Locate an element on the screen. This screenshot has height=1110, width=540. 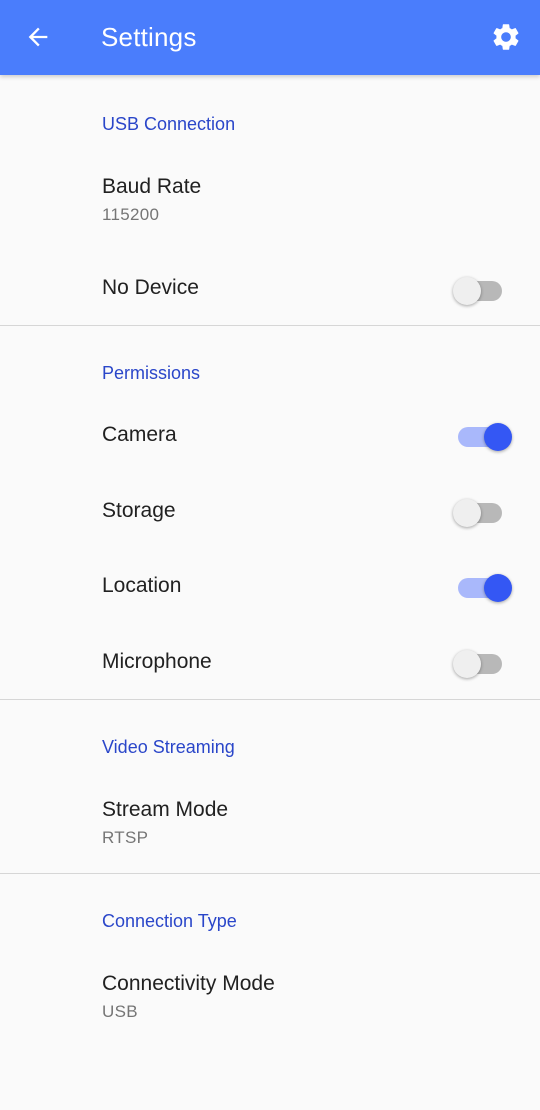
section-header-video-streaming: Video Streaming is located at coordinates (168, 747).